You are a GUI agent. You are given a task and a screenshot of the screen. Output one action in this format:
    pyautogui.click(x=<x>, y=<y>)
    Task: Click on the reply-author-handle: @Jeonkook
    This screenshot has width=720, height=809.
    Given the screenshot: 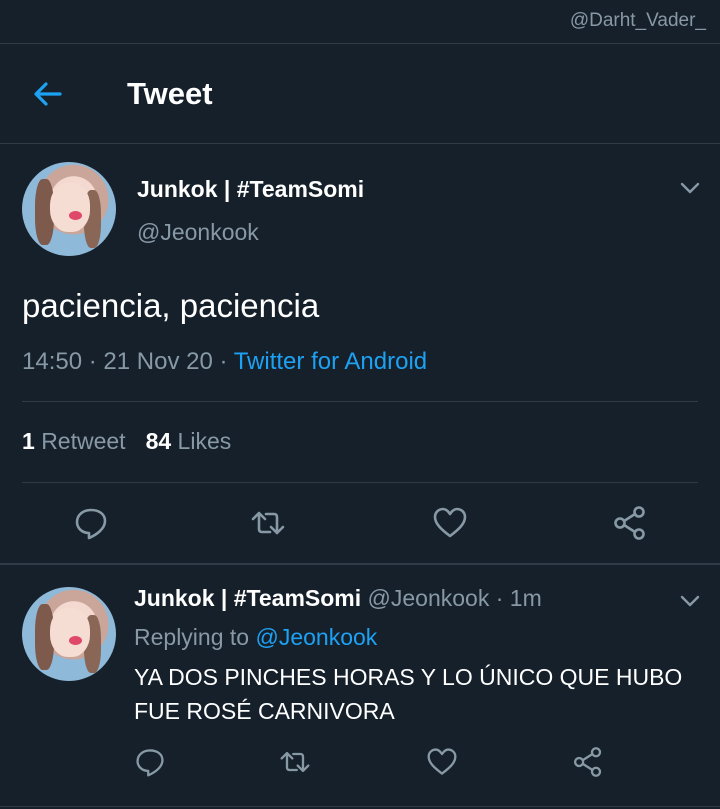 What is the action you would take?
    pyautogui.click(x=429, y=598)
    